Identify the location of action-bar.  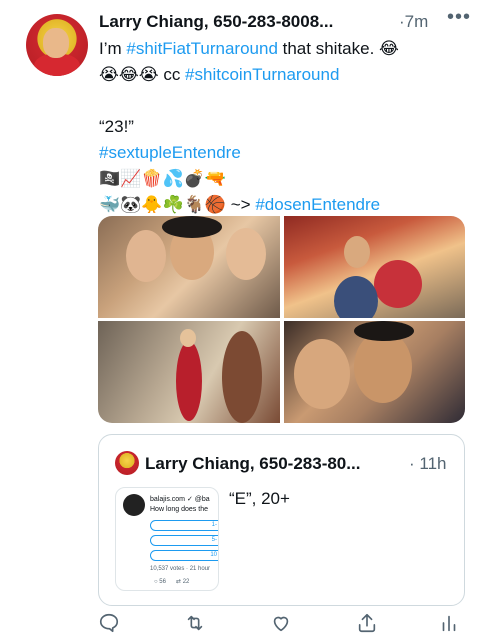
(283, 625).